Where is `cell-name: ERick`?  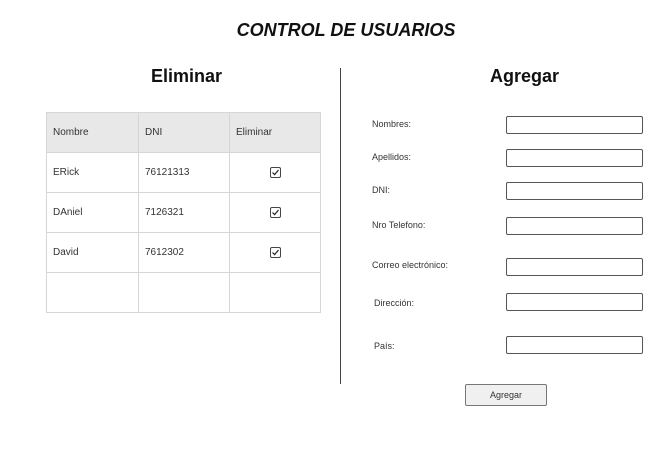
cell-name: ERick is located at coordinates (92, 172).